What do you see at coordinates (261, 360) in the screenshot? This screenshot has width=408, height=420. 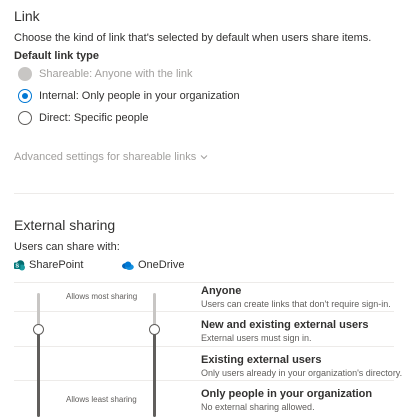 I see `level-title: Existing external users` at bounding box center [261, 360].